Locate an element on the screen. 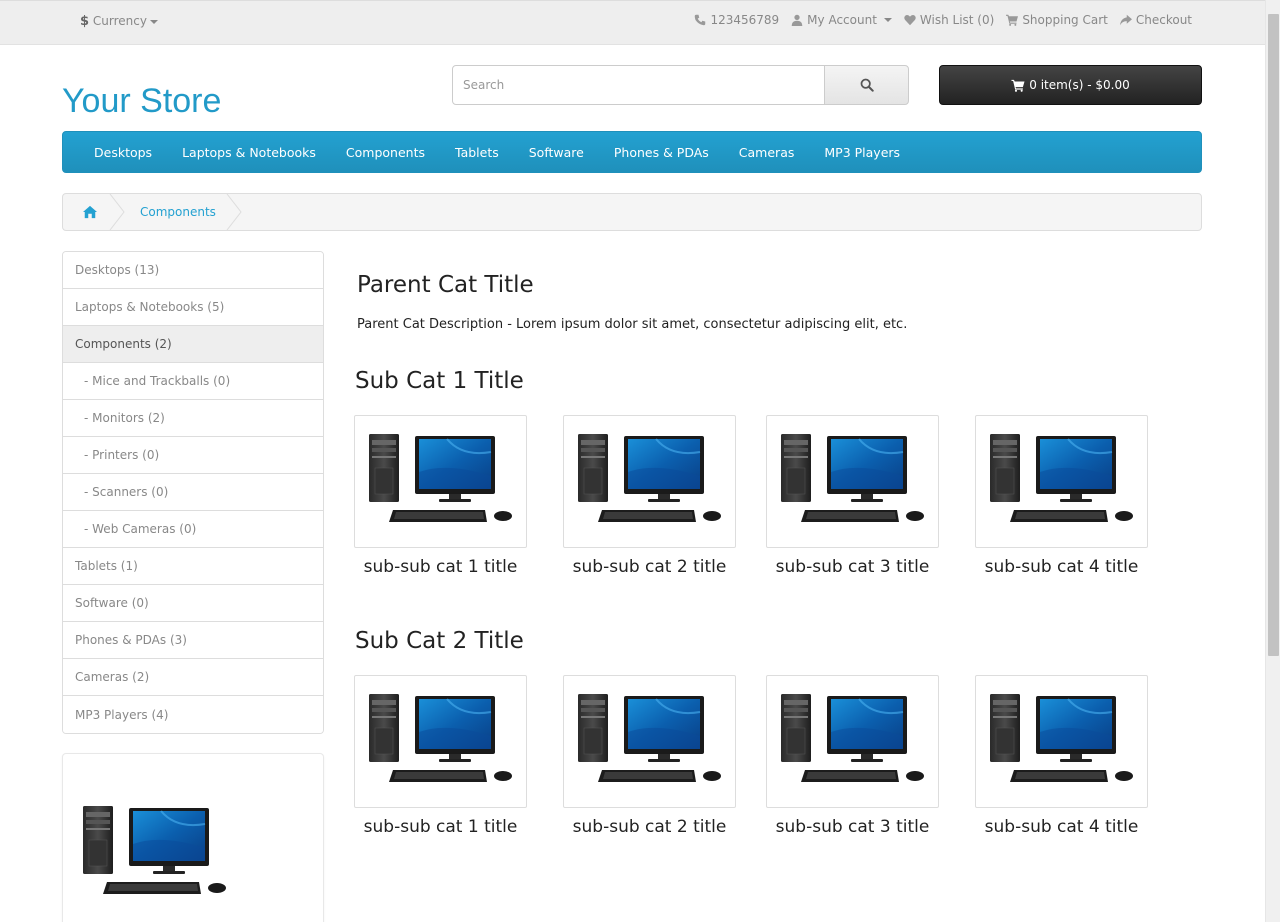 The width and height of the screenshot is (1280, 922). sidebar-item-components: Components (2) is located at coordinates (193, 344).